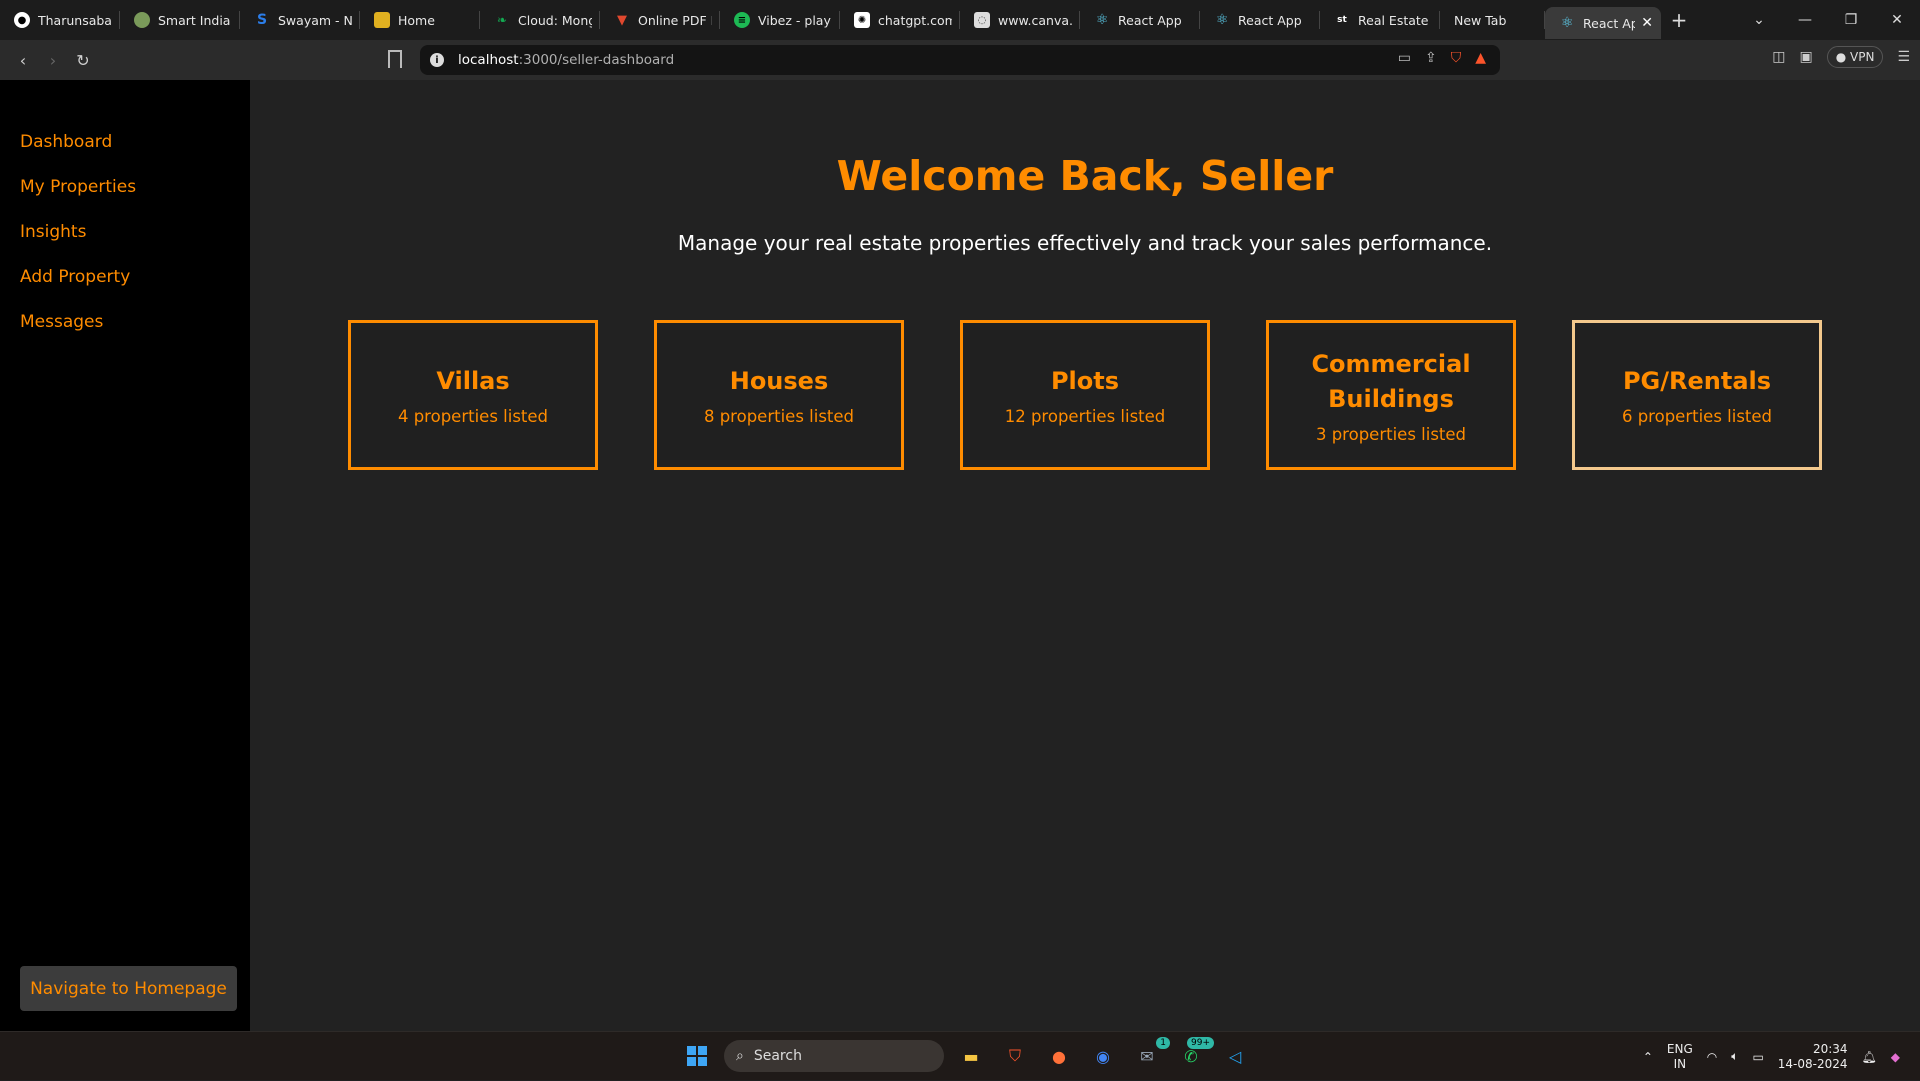 This screenshot has height=1081, width=1920. Describe the element at coordinates (1492, 20) in the screenshot. I see `browser-tab: New Tab` at that location.